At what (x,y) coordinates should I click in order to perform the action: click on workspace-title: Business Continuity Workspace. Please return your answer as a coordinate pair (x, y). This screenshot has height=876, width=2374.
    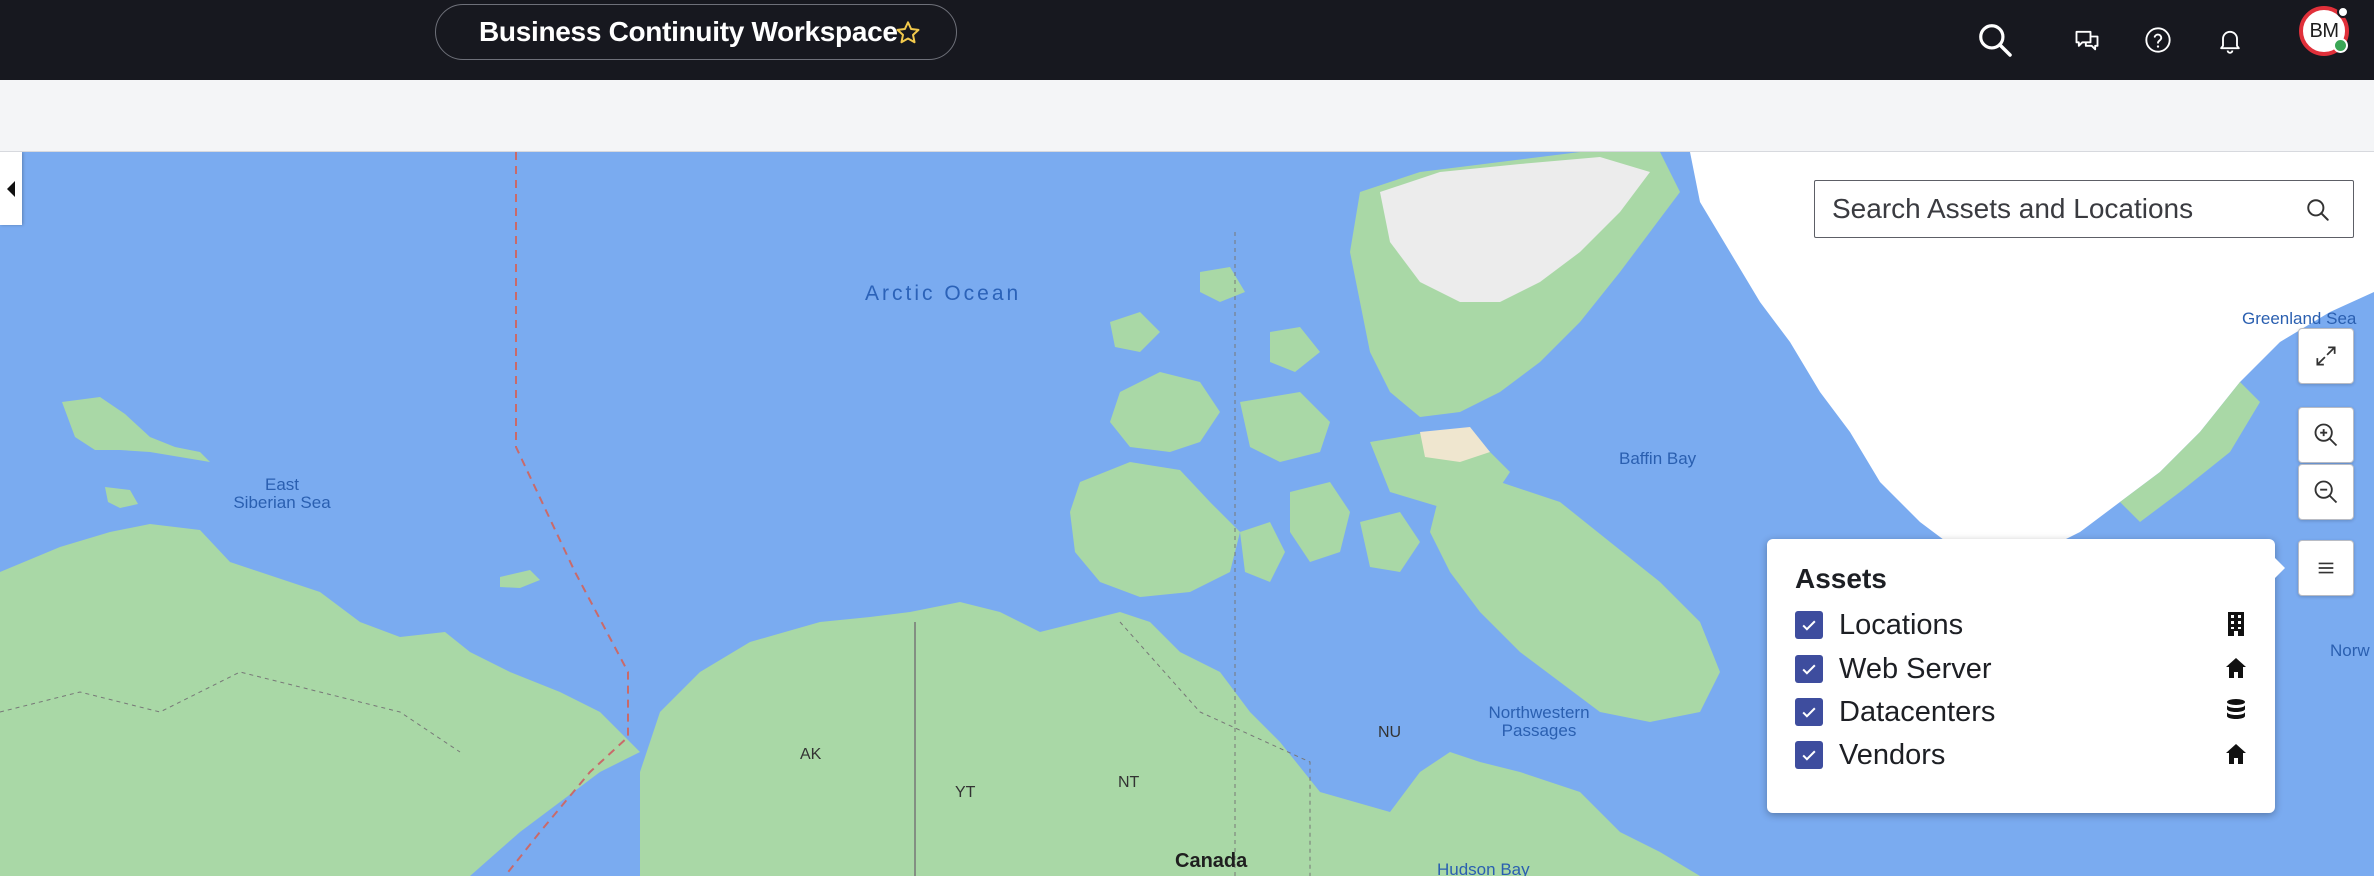
    Looking at the image, I should click on (688, 31).